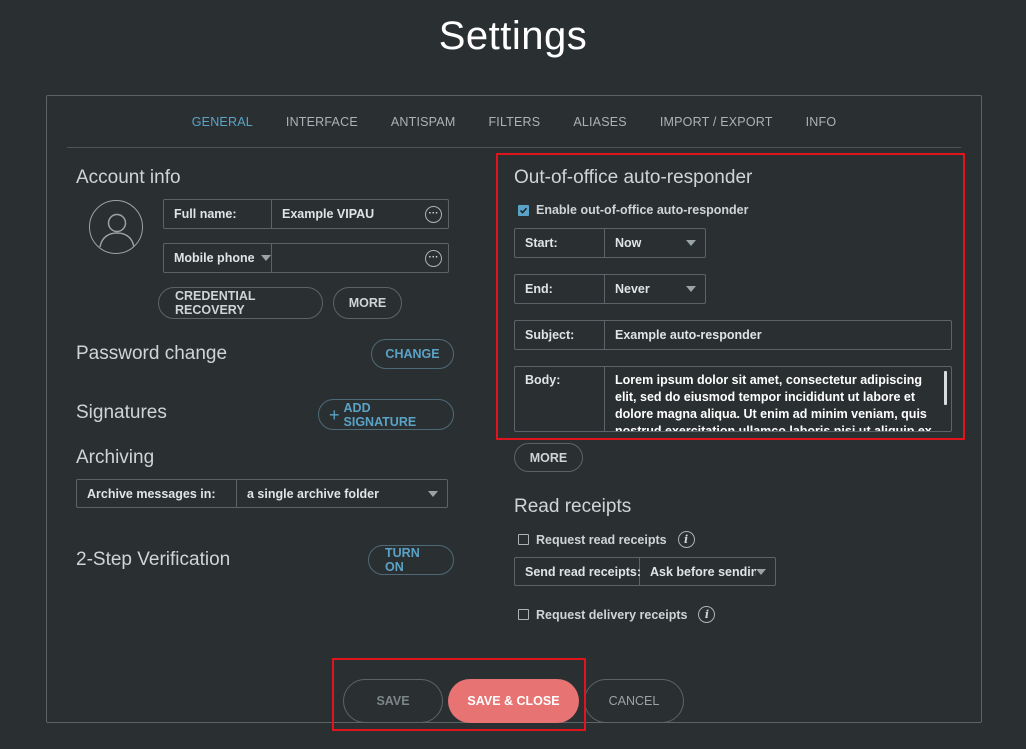 The image size is (1026, 749). What do you see at coordinates (778, 335) in the screenshot?
I see `subject-value: Example auto-responder` at bounding box center [778, 335].